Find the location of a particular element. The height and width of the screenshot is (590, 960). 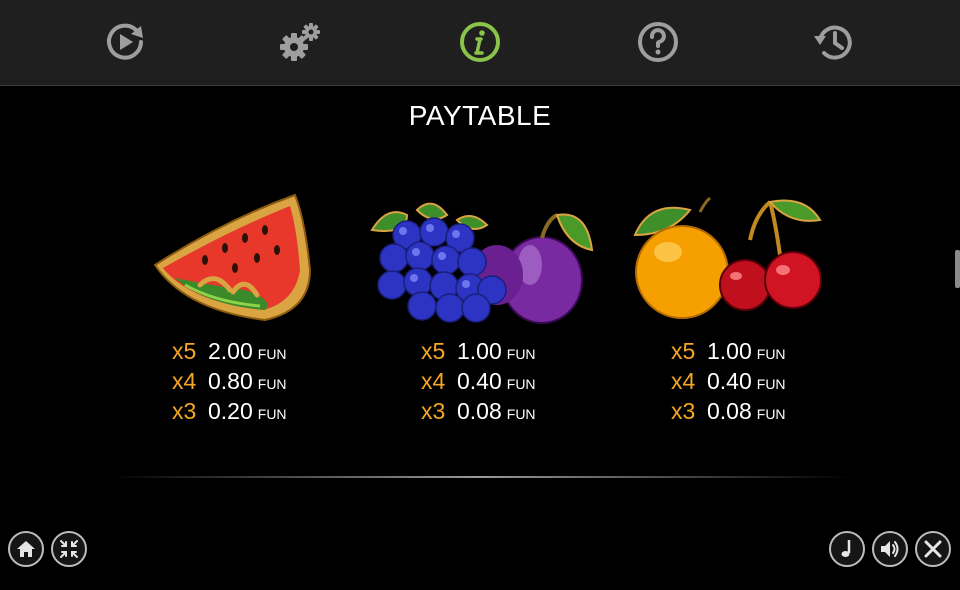

exit-fullscreen-button is located at coordinates (69, 549).